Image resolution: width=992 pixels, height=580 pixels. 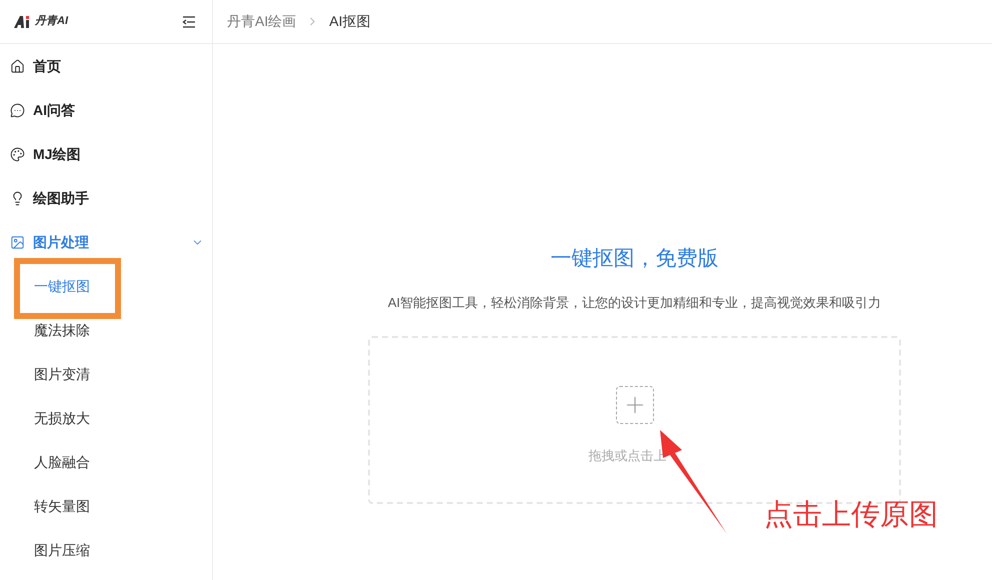 What do you see at coordinates (261, 21) in the screenshot?
I see `breadcrumb-item: 丹青AI绘画` at bounding box center [261, 21].